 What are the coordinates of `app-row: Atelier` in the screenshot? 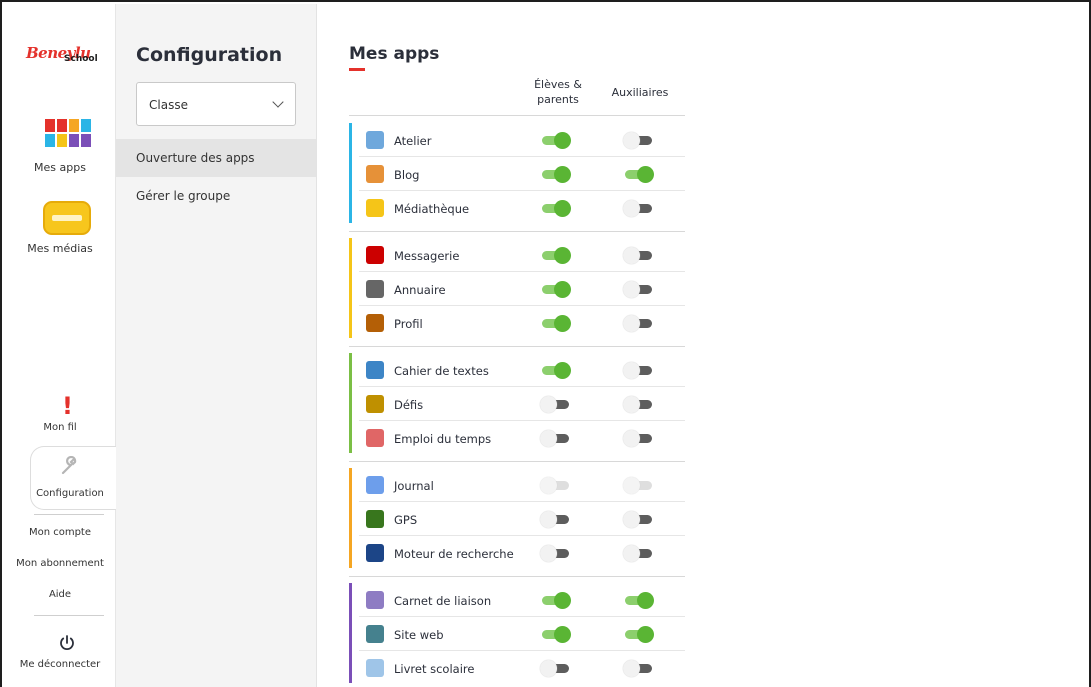 It's located at (517, 140).